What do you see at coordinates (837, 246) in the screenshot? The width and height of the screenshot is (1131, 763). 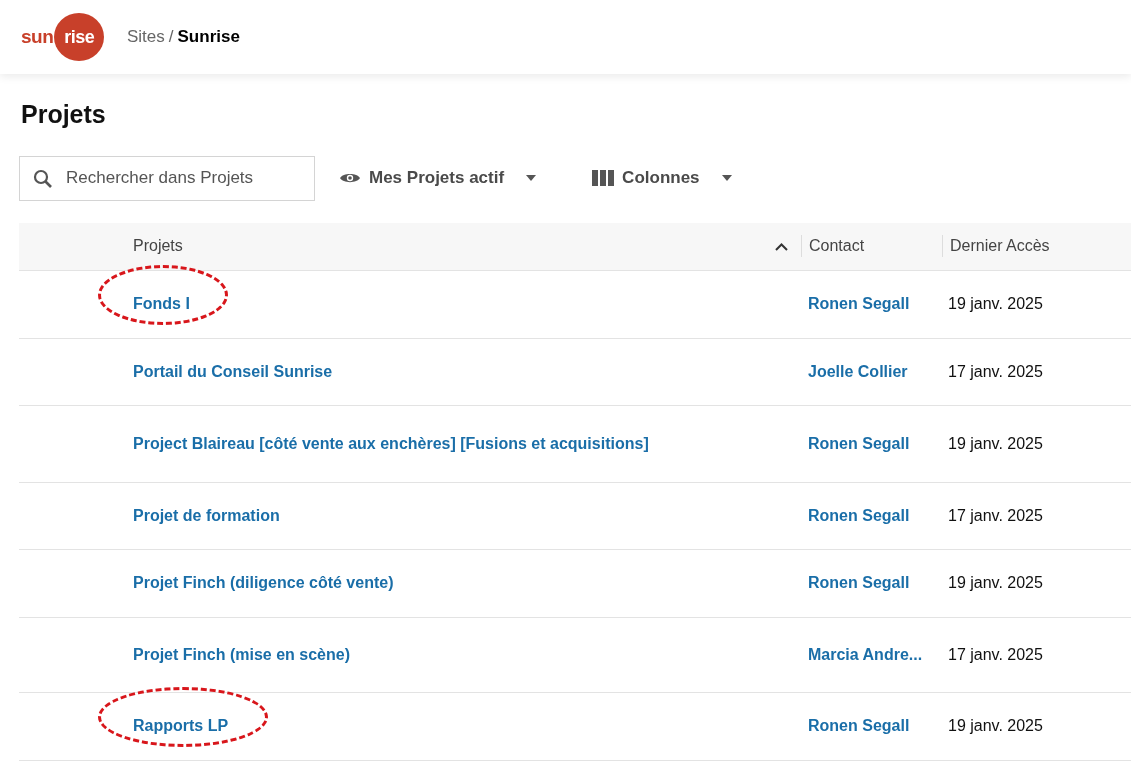 I see `column-header: Contact` at bounding box center [837, 246].